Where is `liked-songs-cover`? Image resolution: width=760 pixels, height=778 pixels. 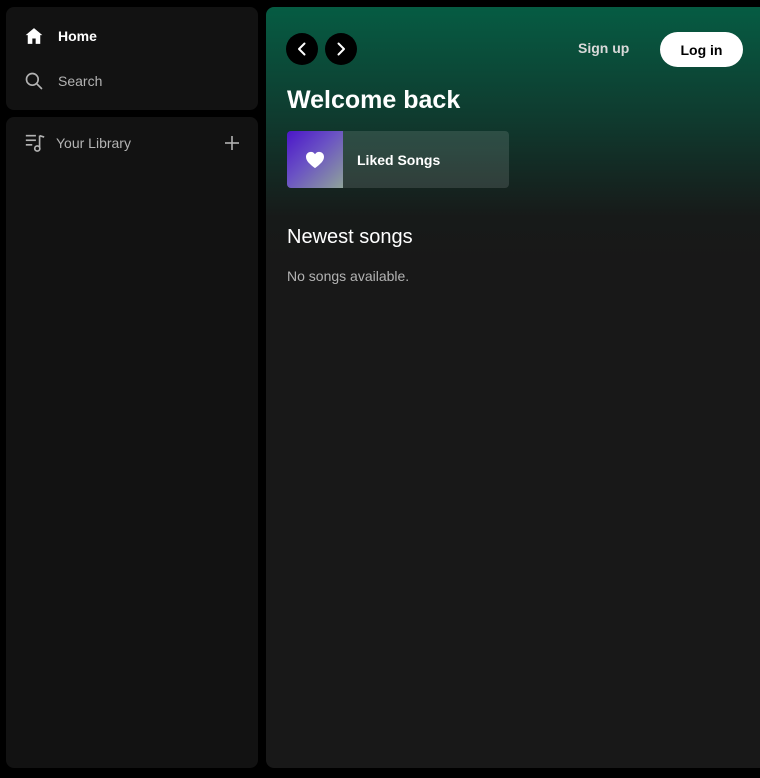 liked-songs-cover is located at coordinates (315, 159).